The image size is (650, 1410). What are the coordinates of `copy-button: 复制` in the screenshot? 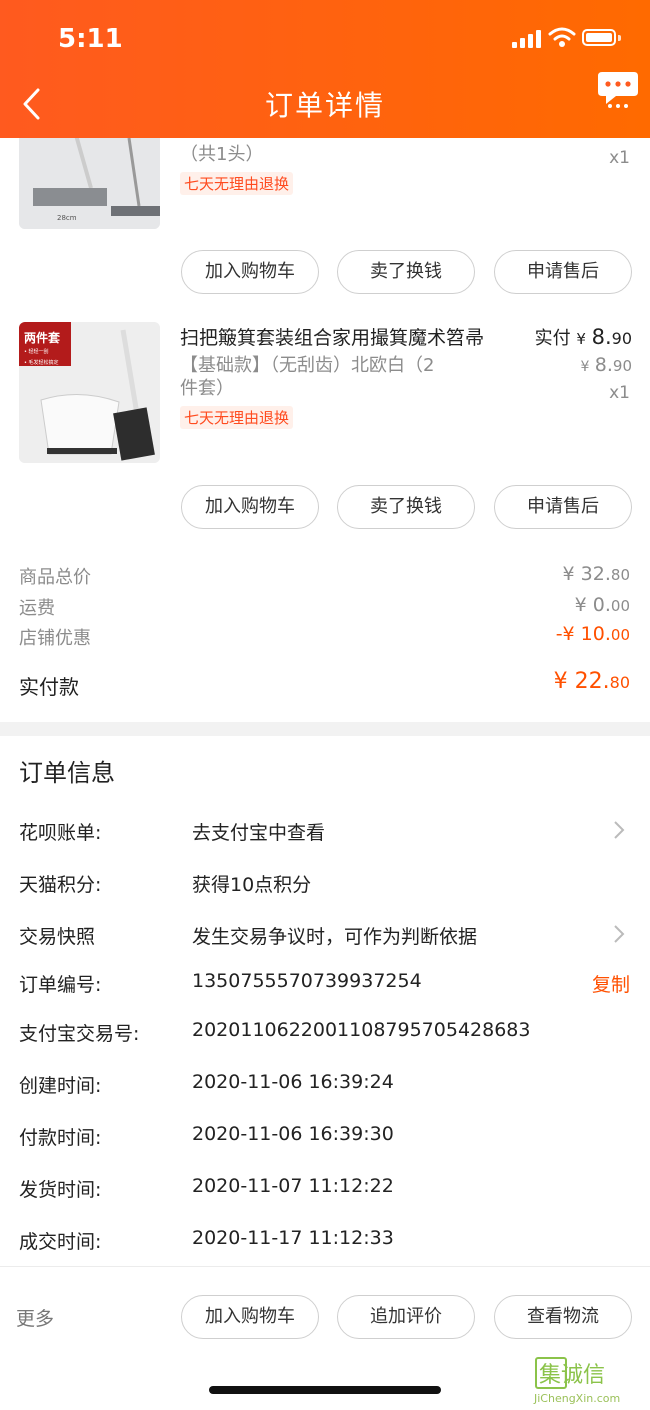 It's located at (611, 983).